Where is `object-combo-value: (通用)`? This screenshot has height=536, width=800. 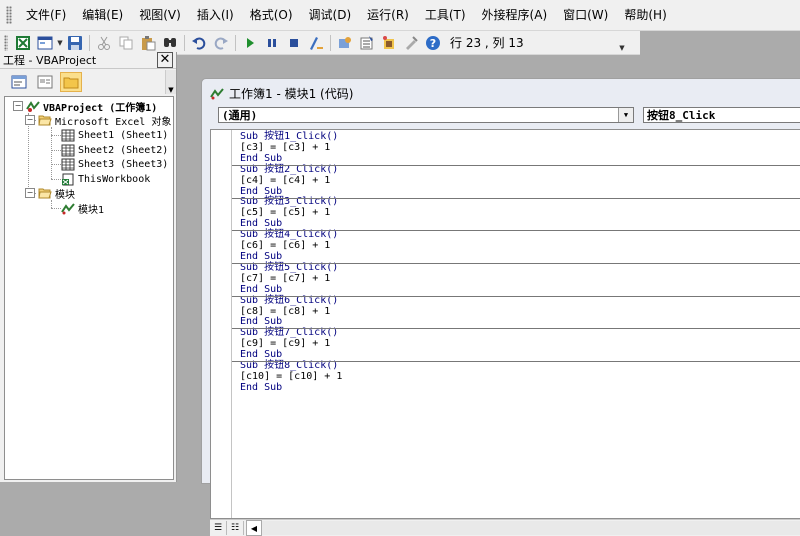 object-combo-value: (通用) is located at coordinates (240, 115).